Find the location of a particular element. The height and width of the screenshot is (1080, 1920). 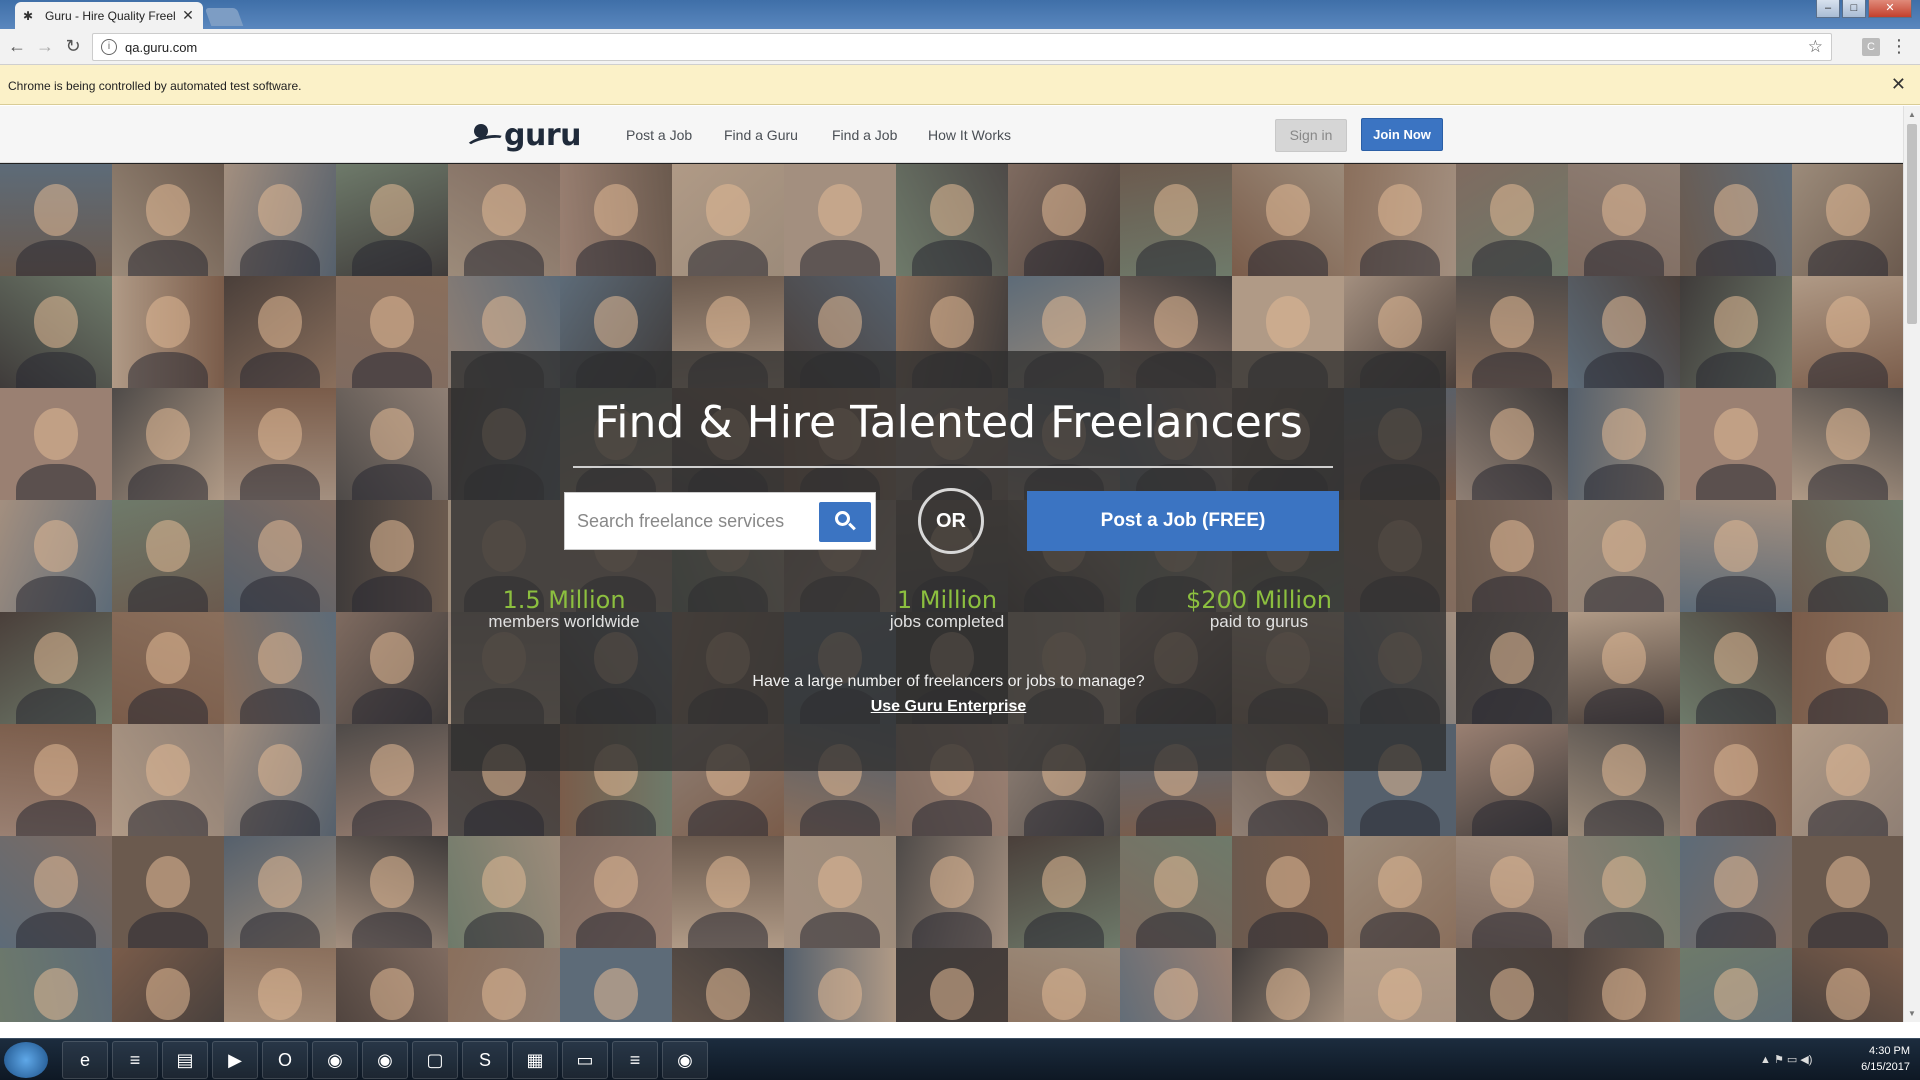

remote-desktop-icon-2: ≡ is located at coordinates (635, 1060).